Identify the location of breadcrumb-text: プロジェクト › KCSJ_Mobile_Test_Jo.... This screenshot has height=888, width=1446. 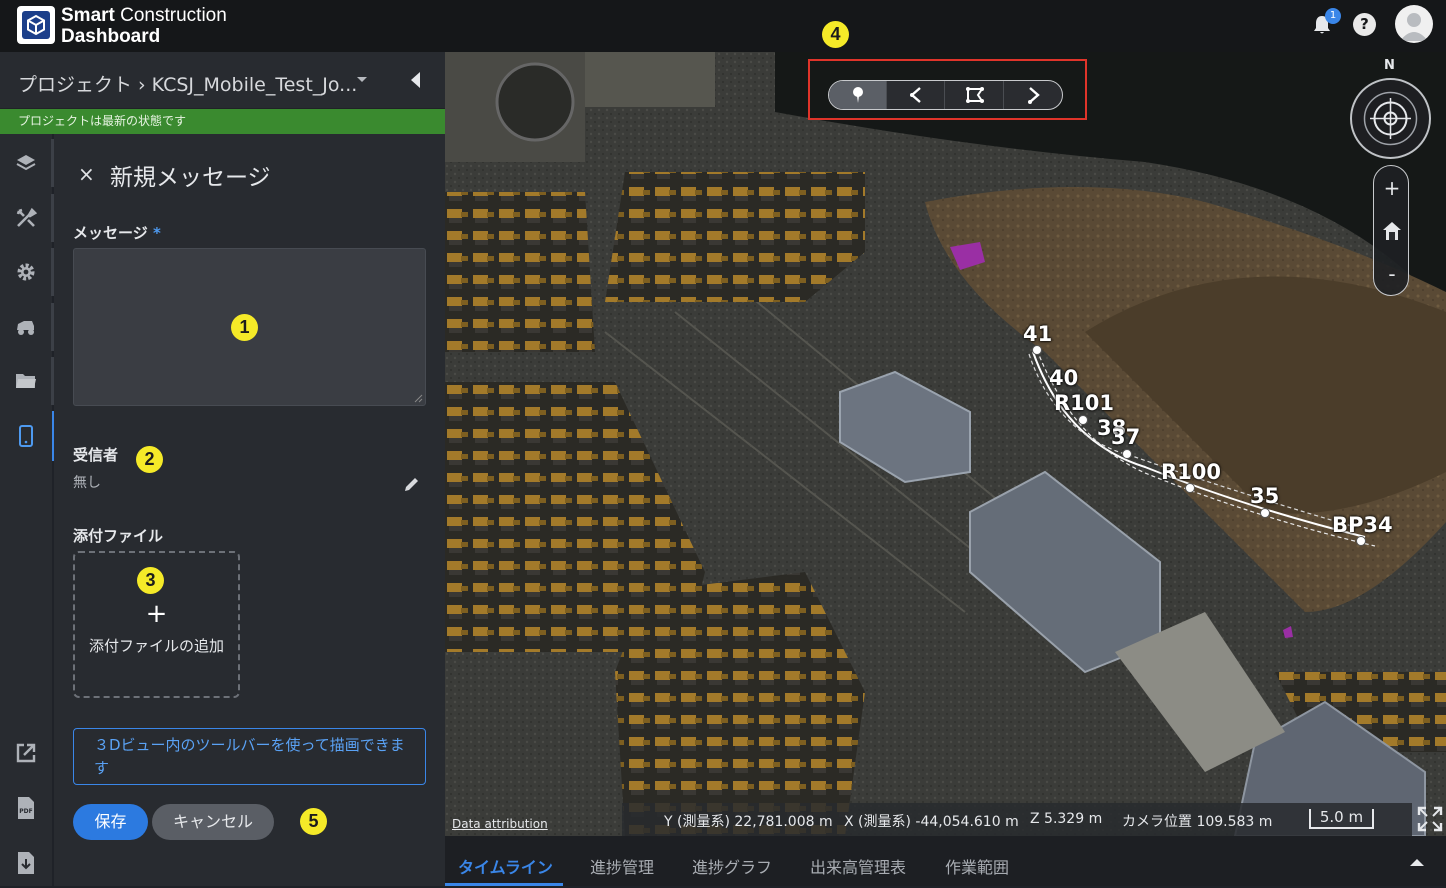
(187, 83).